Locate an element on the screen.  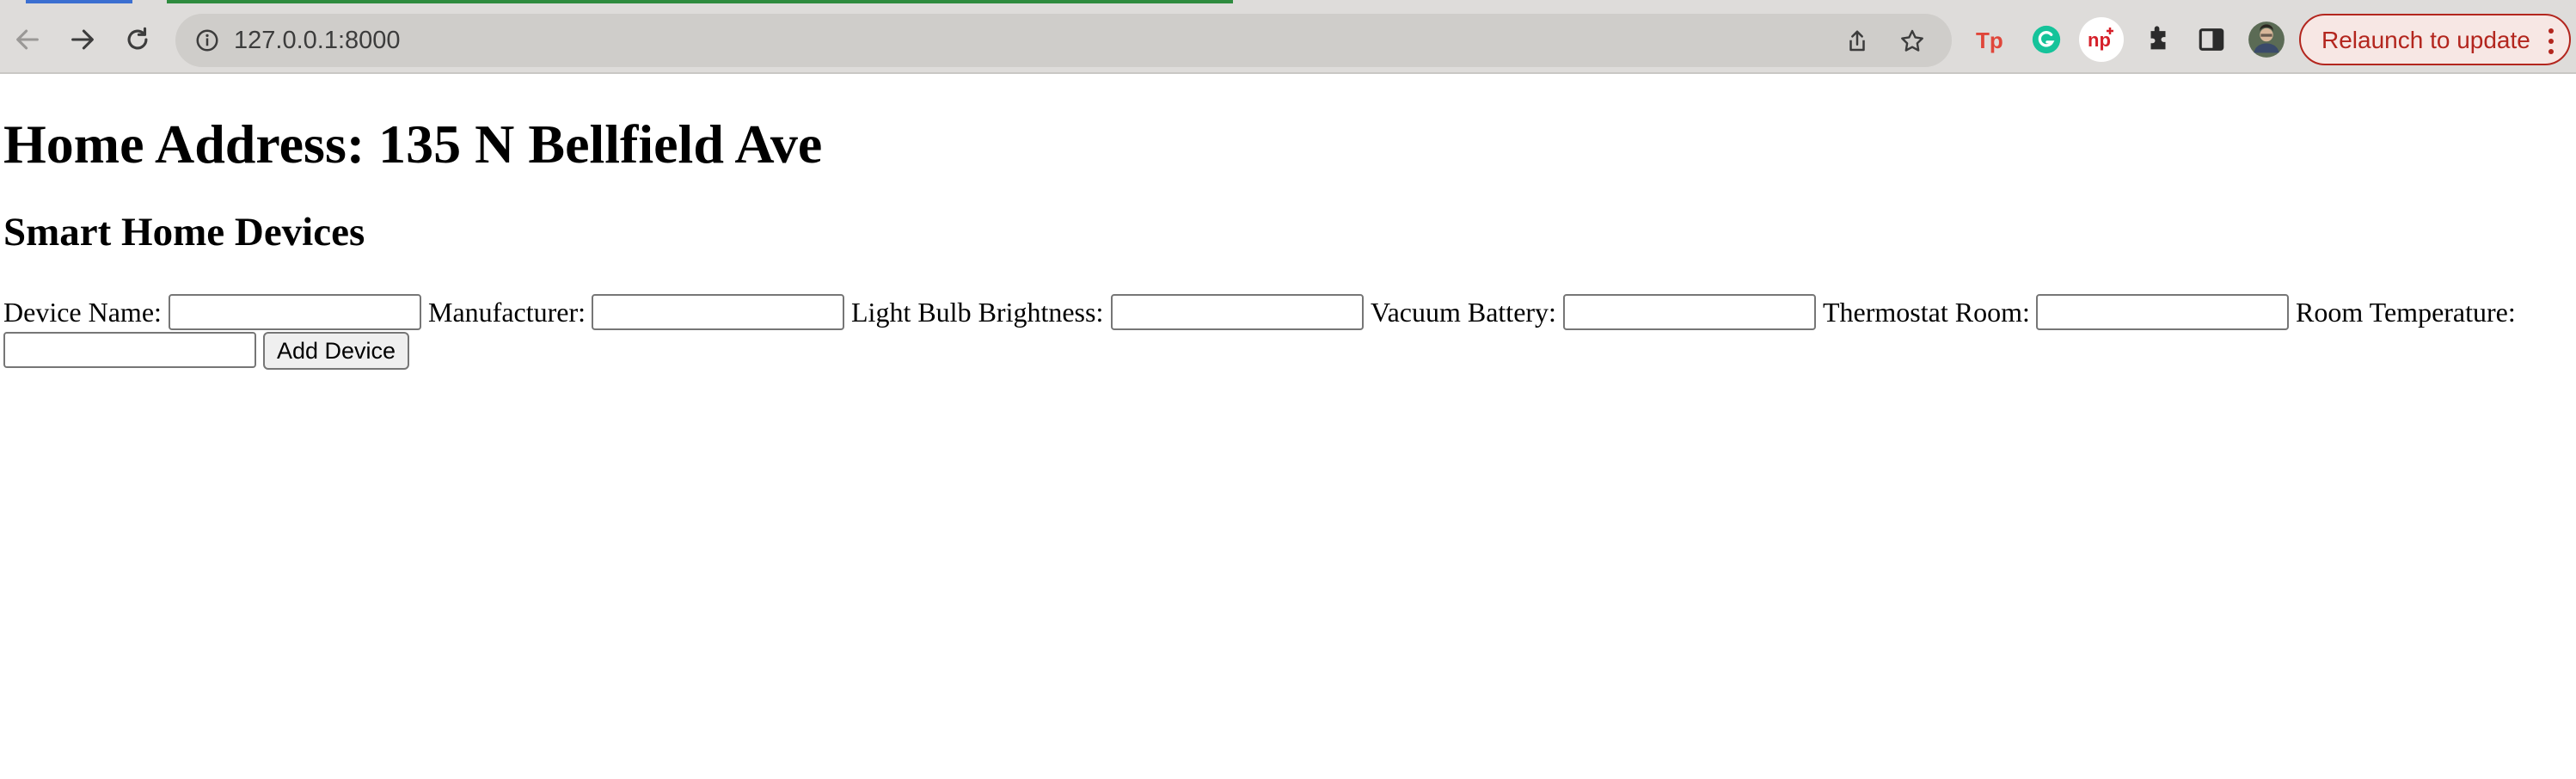
browser-toolbar: 127.0.0.1:8000 Tp np Relaunch to update is located at coordinates (1288, 40).